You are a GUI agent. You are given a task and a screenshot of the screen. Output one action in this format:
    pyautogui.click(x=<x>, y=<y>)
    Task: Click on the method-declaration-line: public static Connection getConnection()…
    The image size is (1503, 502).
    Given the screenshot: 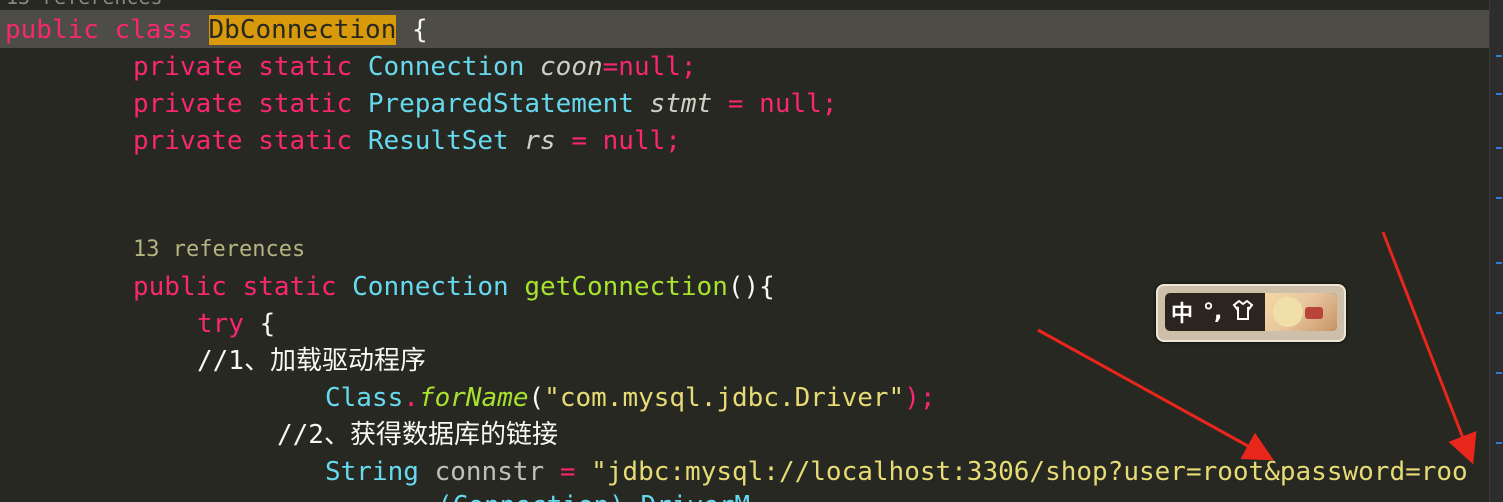 What is the action you would take?
    pyautogui.click(x=454, y=287)
    